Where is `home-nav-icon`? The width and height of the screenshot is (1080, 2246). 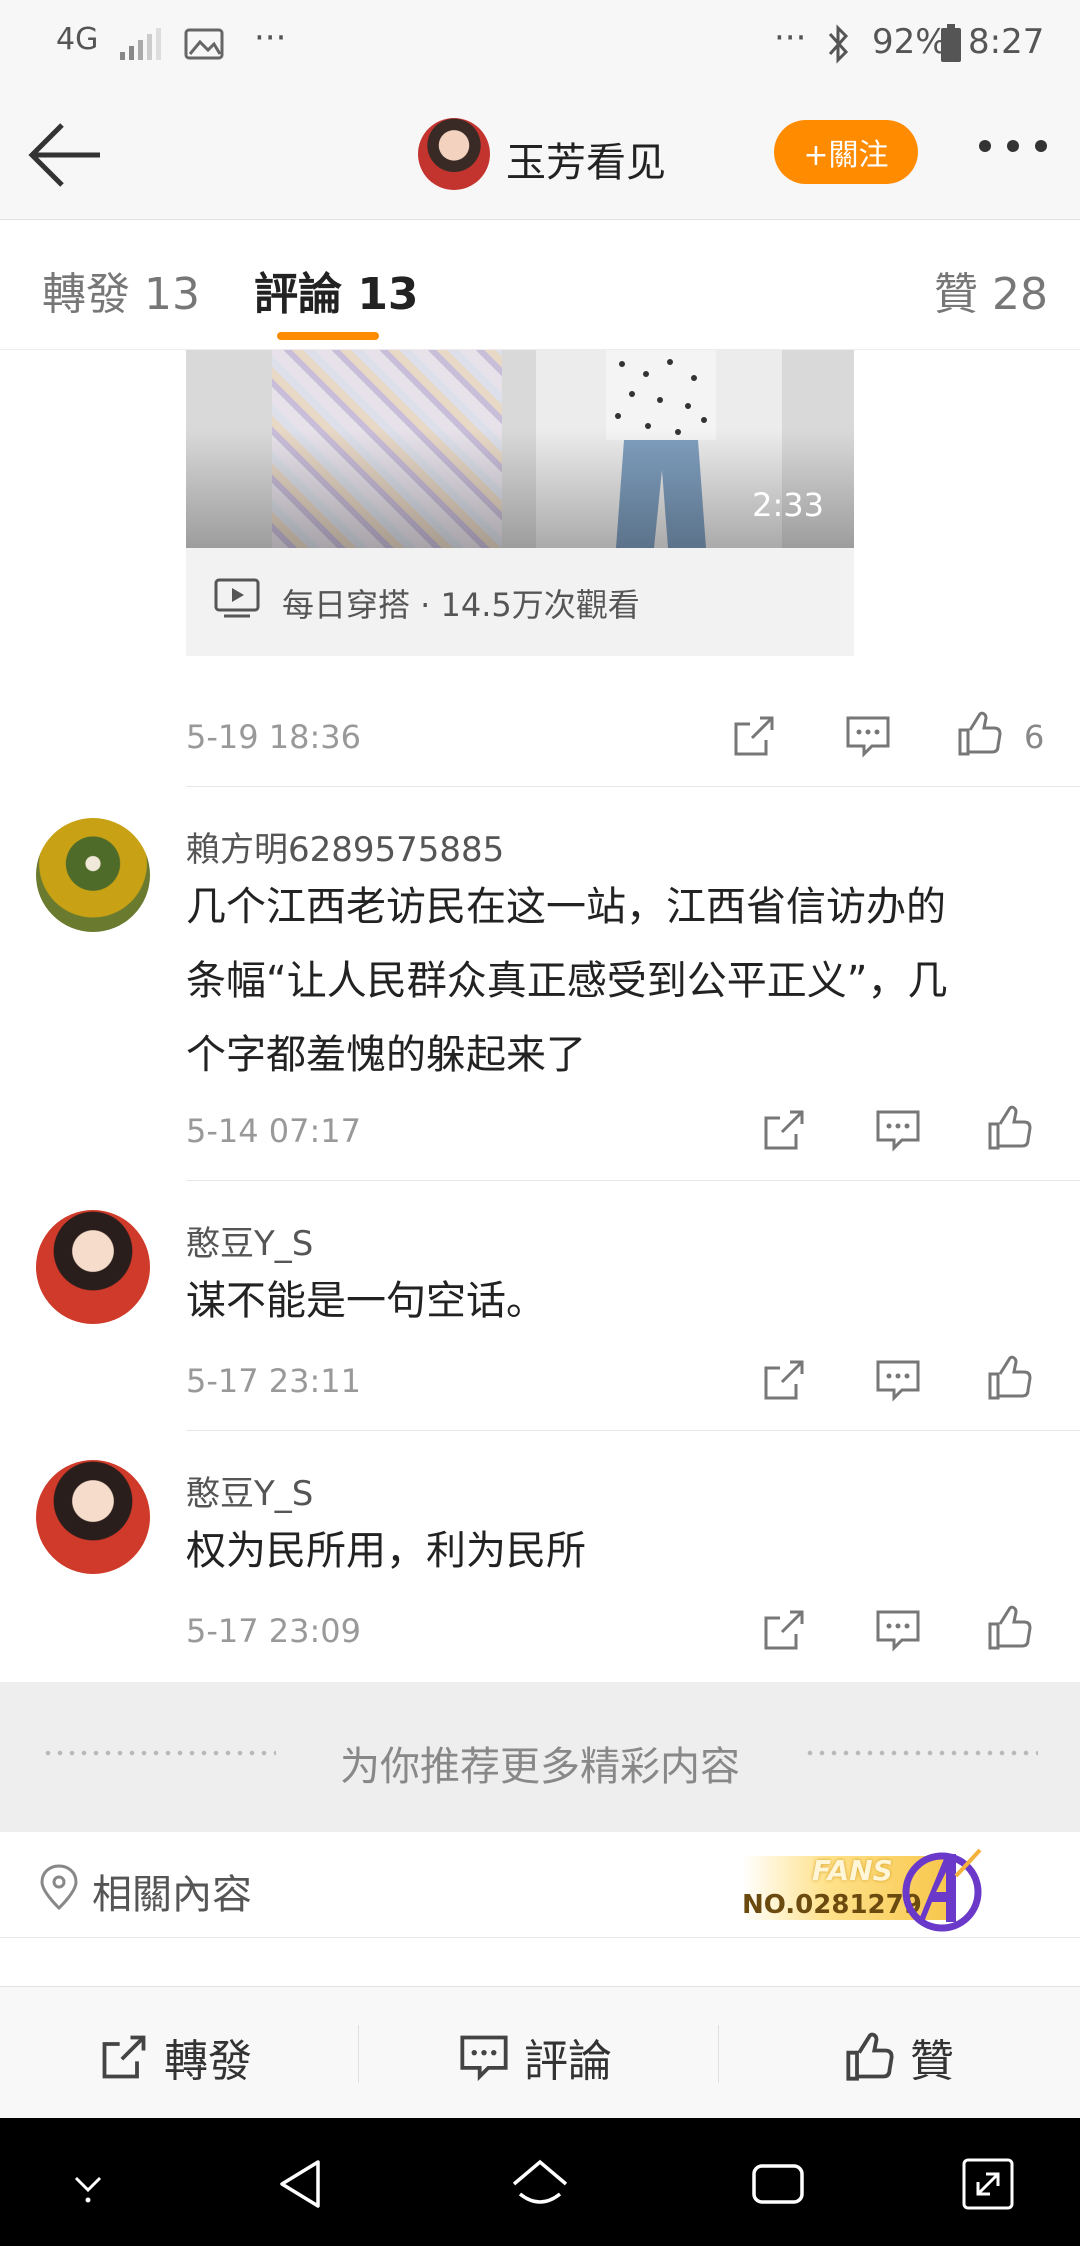
home-nav-icon is located at coordinates (540, 2184).